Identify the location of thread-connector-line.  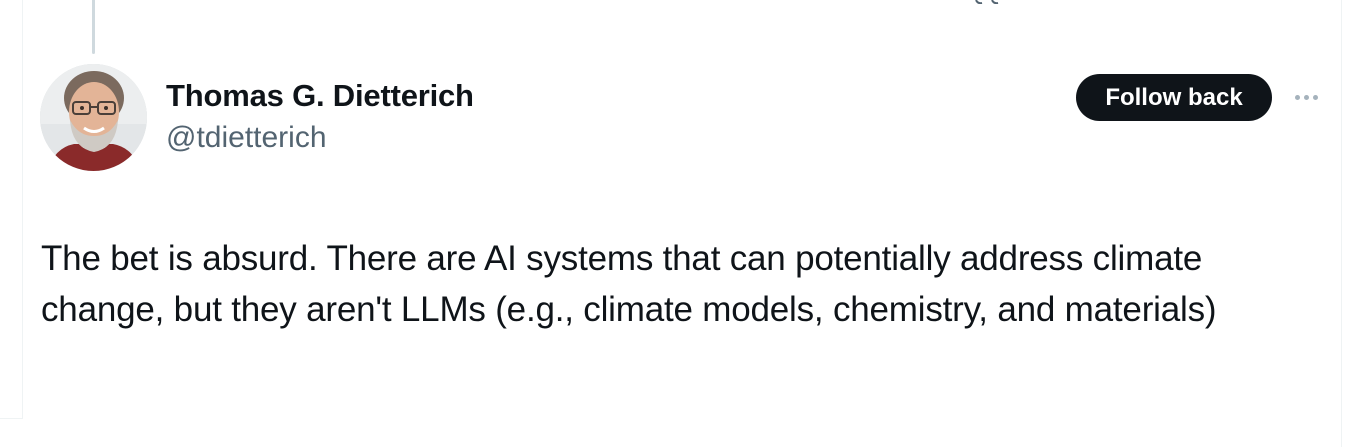
(93, 27).